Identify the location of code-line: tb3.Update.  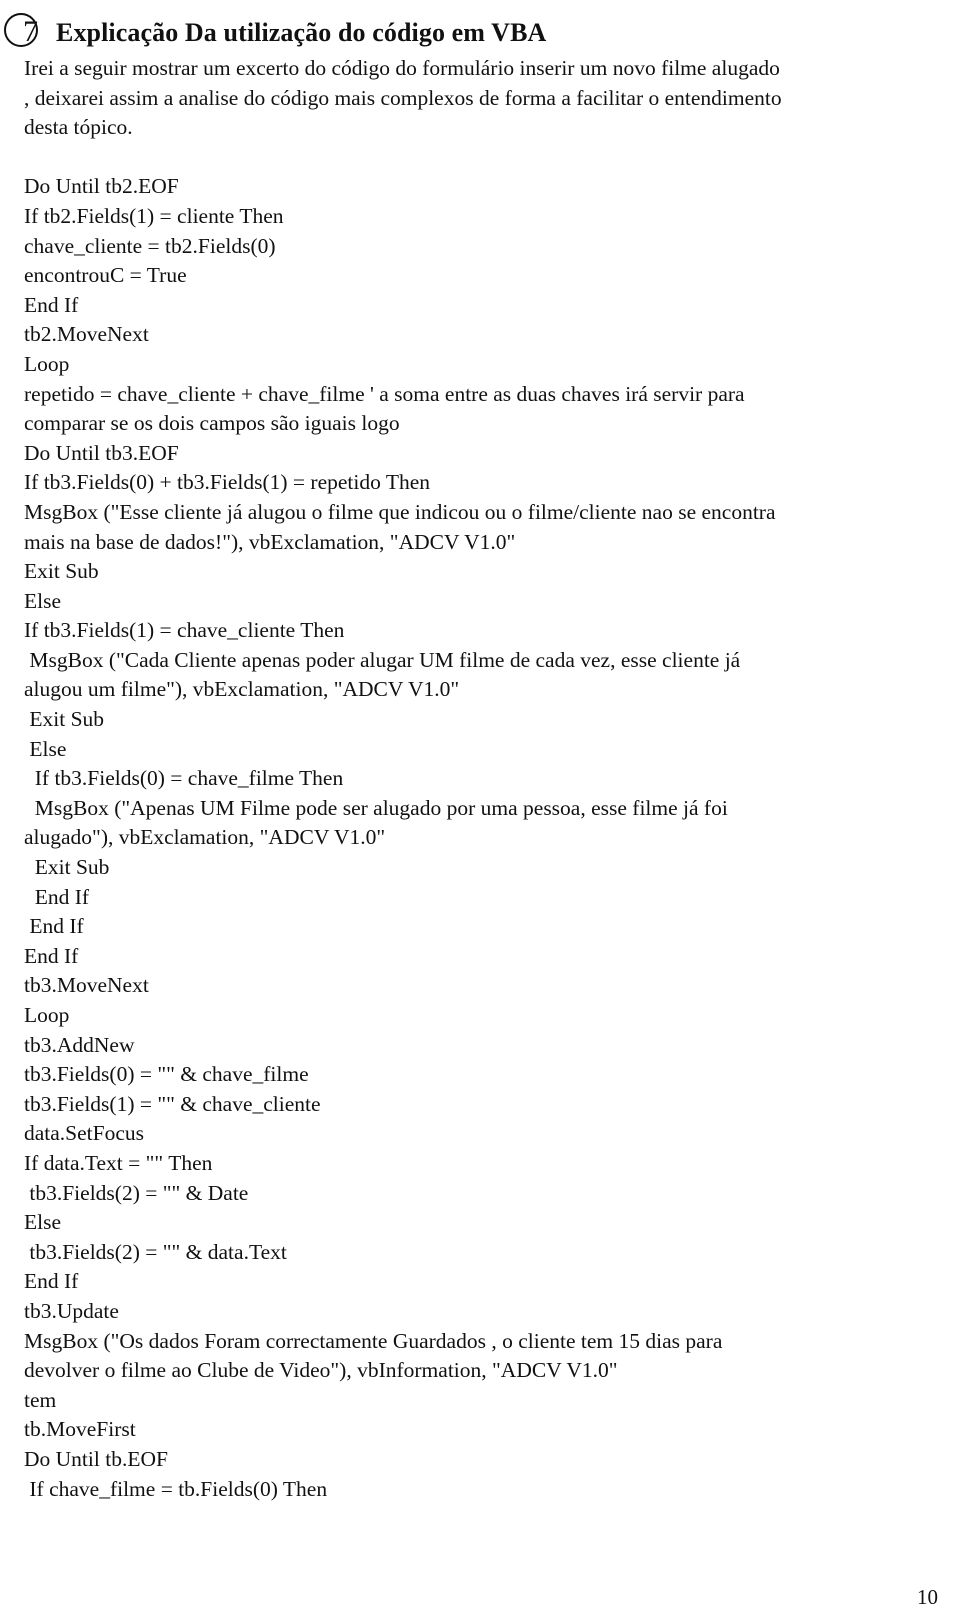
(71, 1310).